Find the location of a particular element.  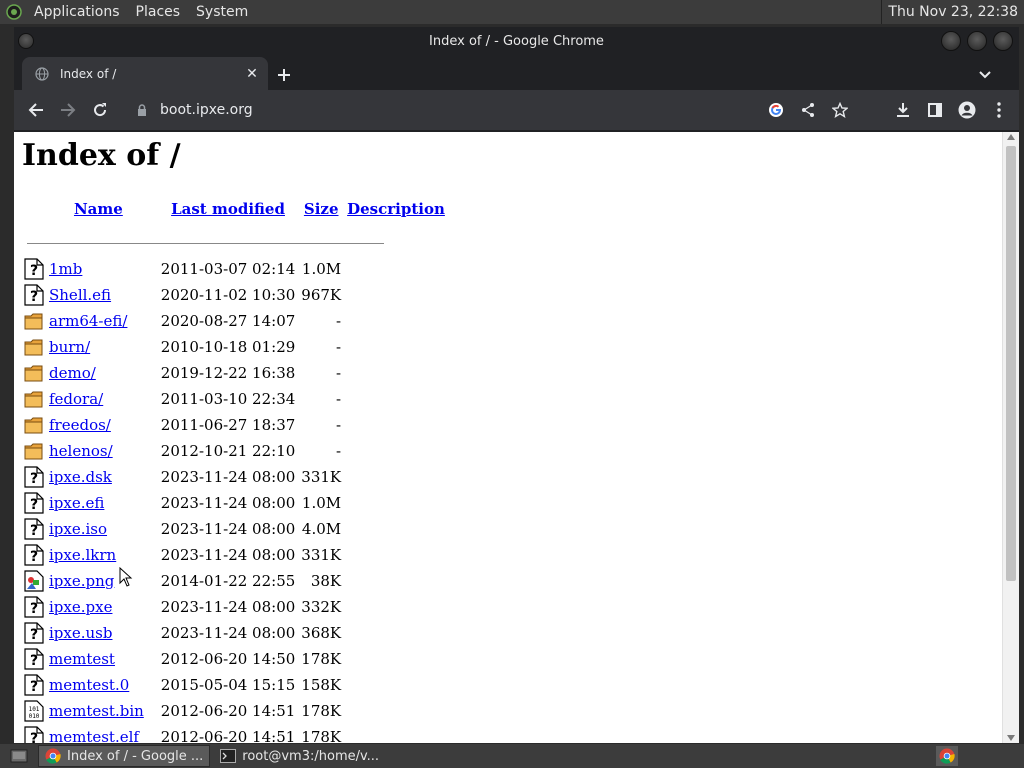

modified-cell: 2012-06-20 14:51 is located at coordinates (228, 711).